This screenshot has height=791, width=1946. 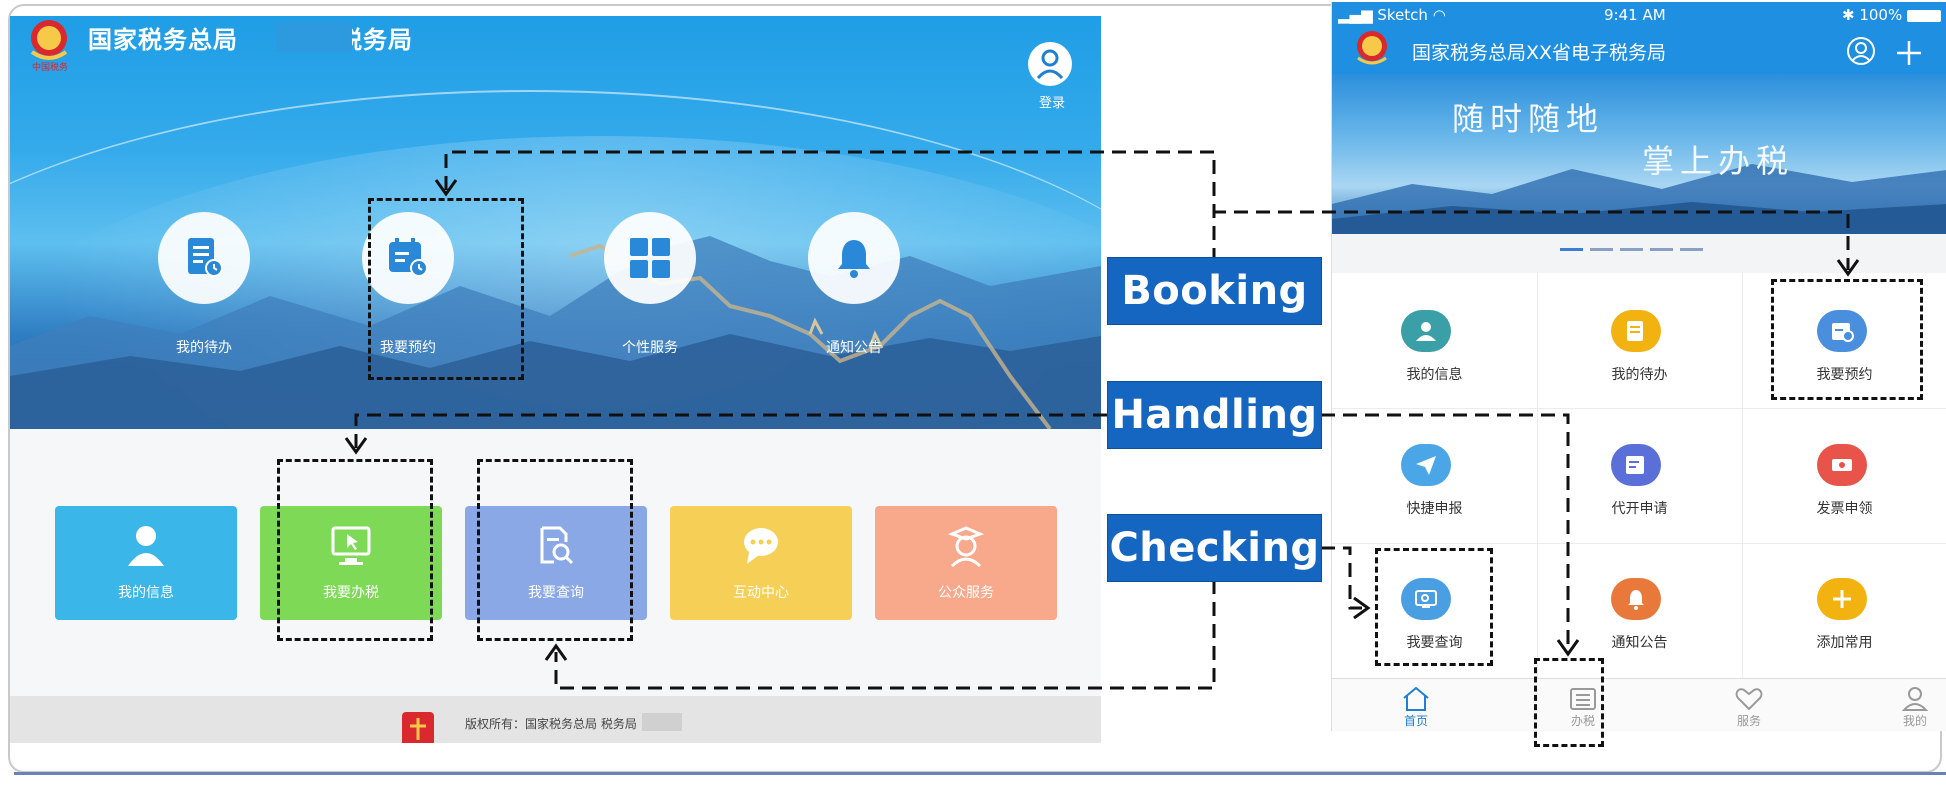 I want to click on handling-callout: Handling, so click(x=1214, y=415).